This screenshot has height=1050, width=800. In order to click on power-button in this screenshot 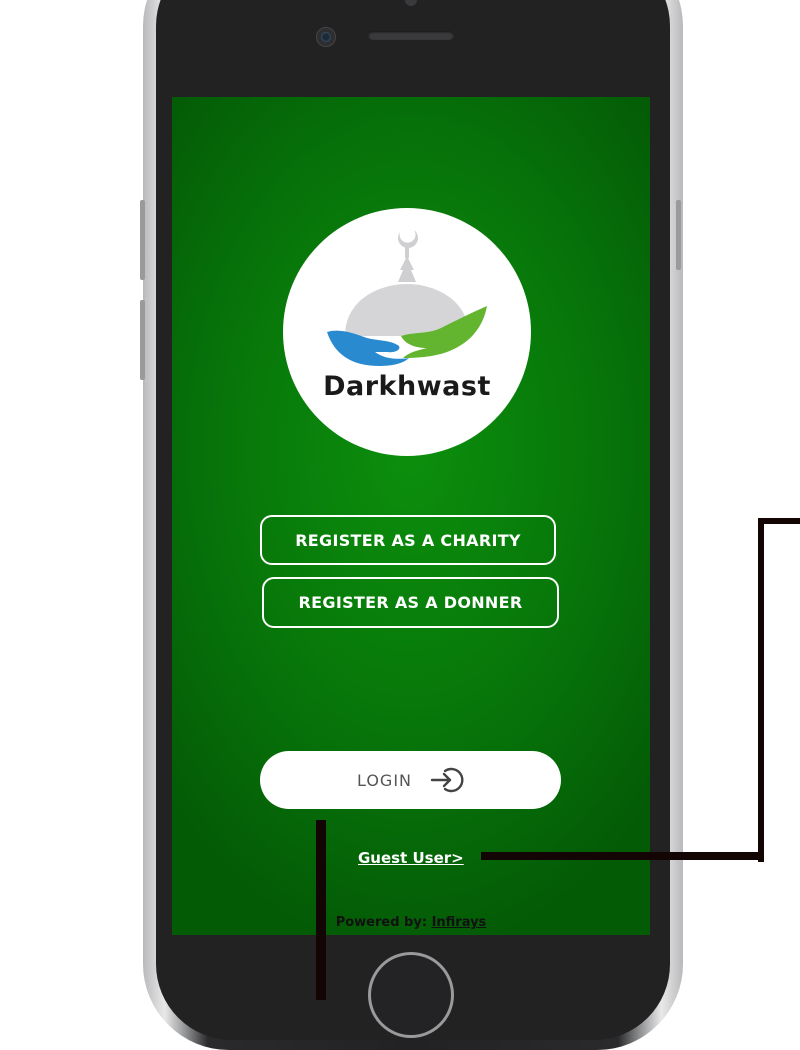, I will do `click(678, 235)`.